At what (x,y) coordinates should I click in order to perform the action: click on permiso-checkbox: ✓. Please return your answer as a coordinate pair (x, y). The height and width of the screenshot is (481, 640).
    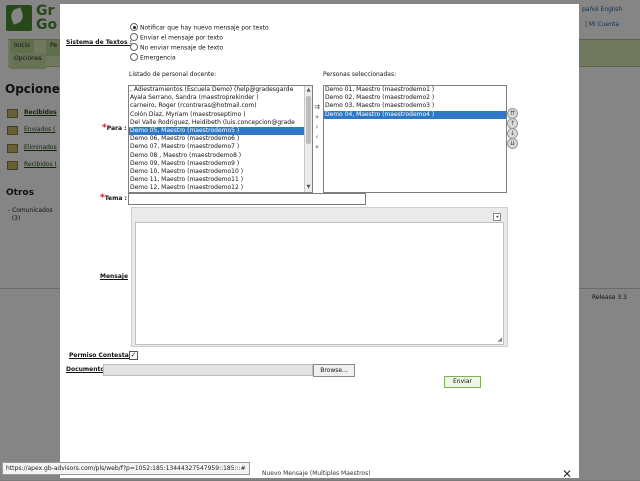
    Looking at the image, I should click on (133, 355).